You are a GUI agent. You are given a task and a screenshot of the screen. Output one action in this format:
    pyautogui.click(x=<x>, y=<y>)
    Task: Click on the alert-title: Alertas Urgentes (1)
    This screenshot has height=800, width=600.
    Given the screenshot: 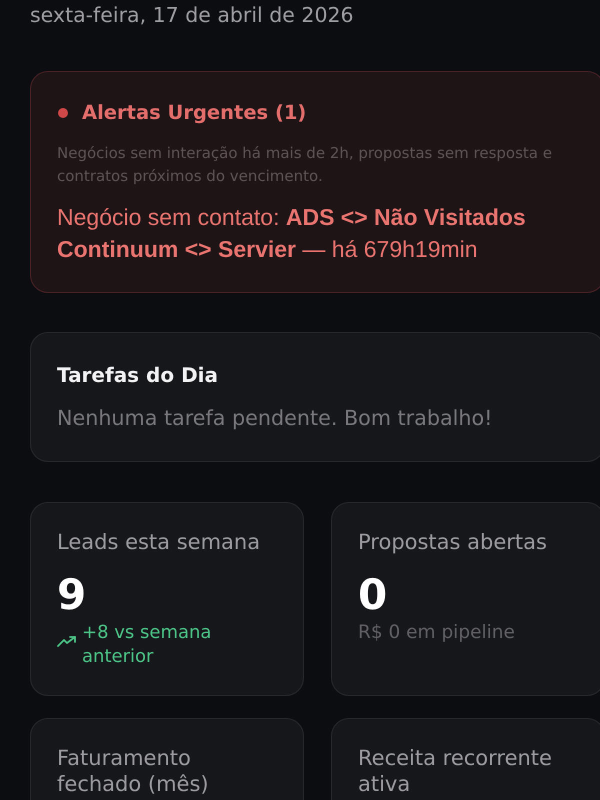 What is the action you would take?
    pyautogui.click(x=194, y=113)
    